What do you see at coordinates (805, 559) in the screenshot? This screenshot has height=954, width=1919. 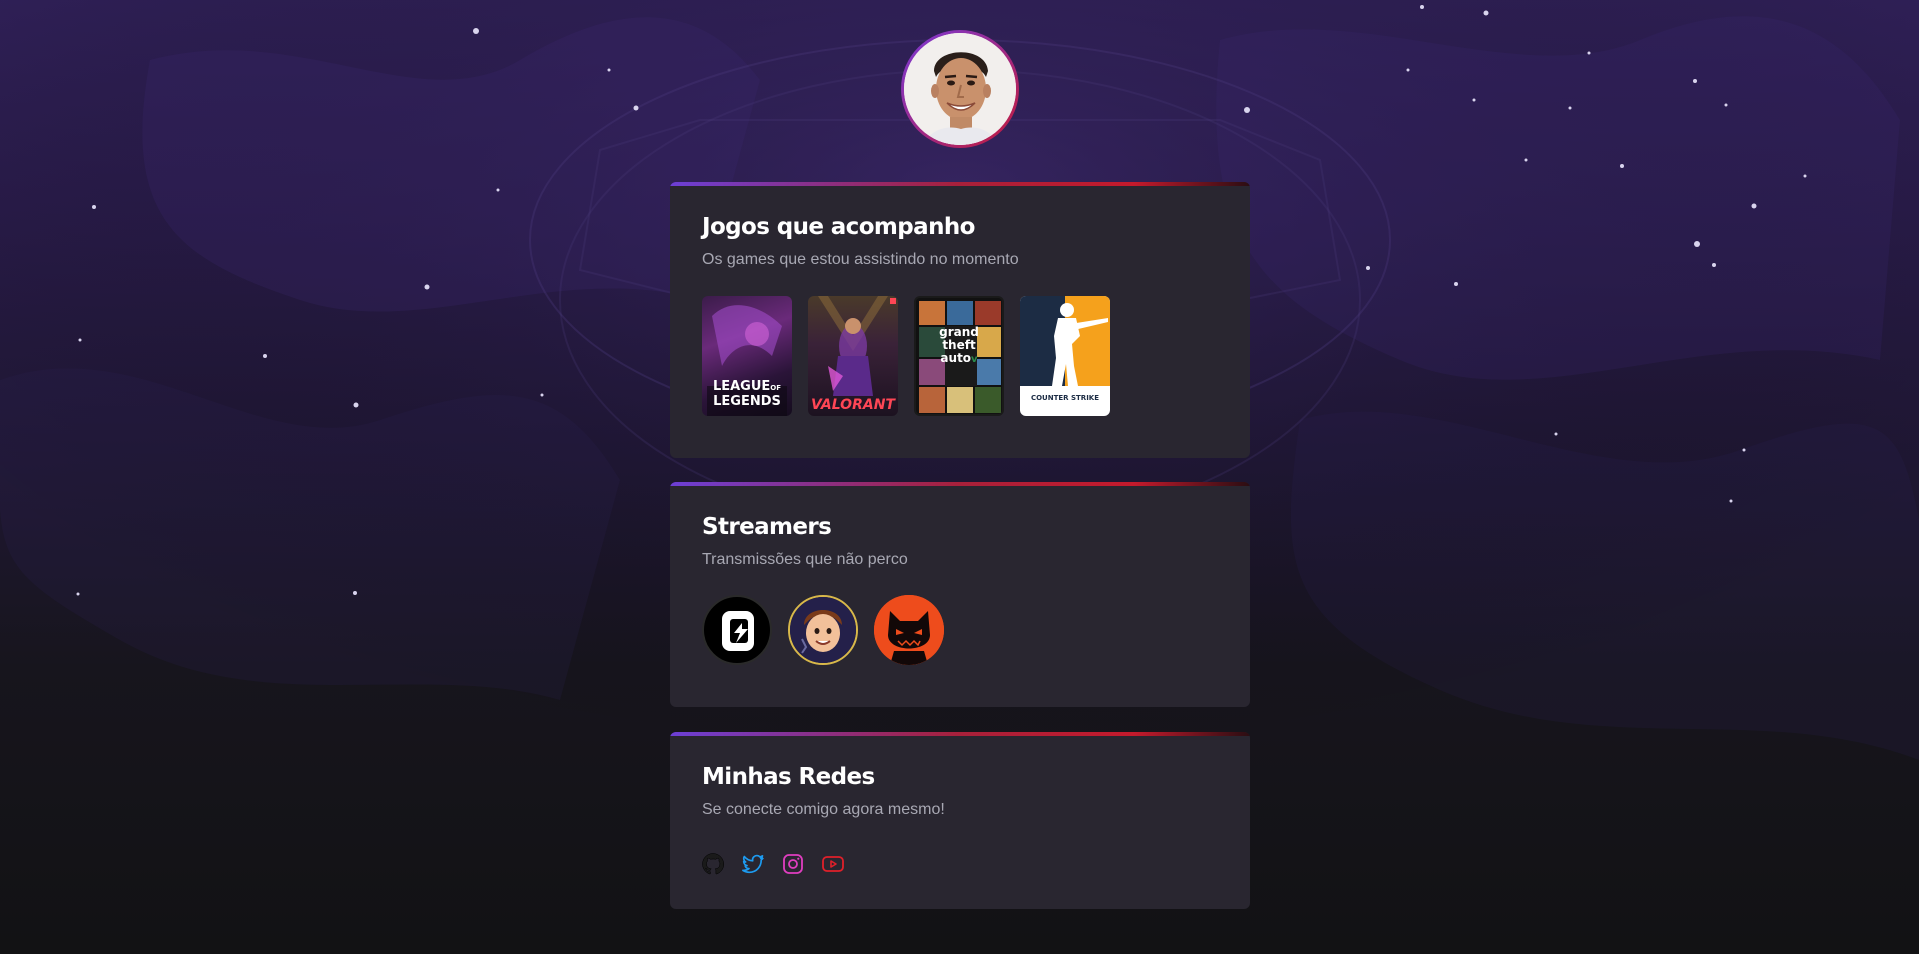 I see `streamers-card-subtitle: Transmissões que não perco` at bounding box center [805, 559].